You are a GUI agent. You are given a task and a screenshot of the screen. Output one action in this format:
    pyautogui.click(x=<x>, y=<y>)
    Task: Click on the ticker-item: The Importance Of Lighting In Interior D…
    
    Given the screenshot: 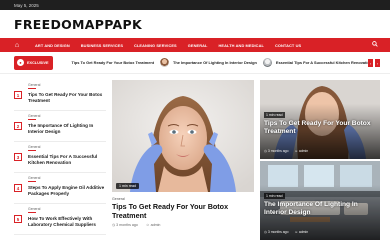 What is the action you would take?
    pyautogui.click(x=208, y=62)
    